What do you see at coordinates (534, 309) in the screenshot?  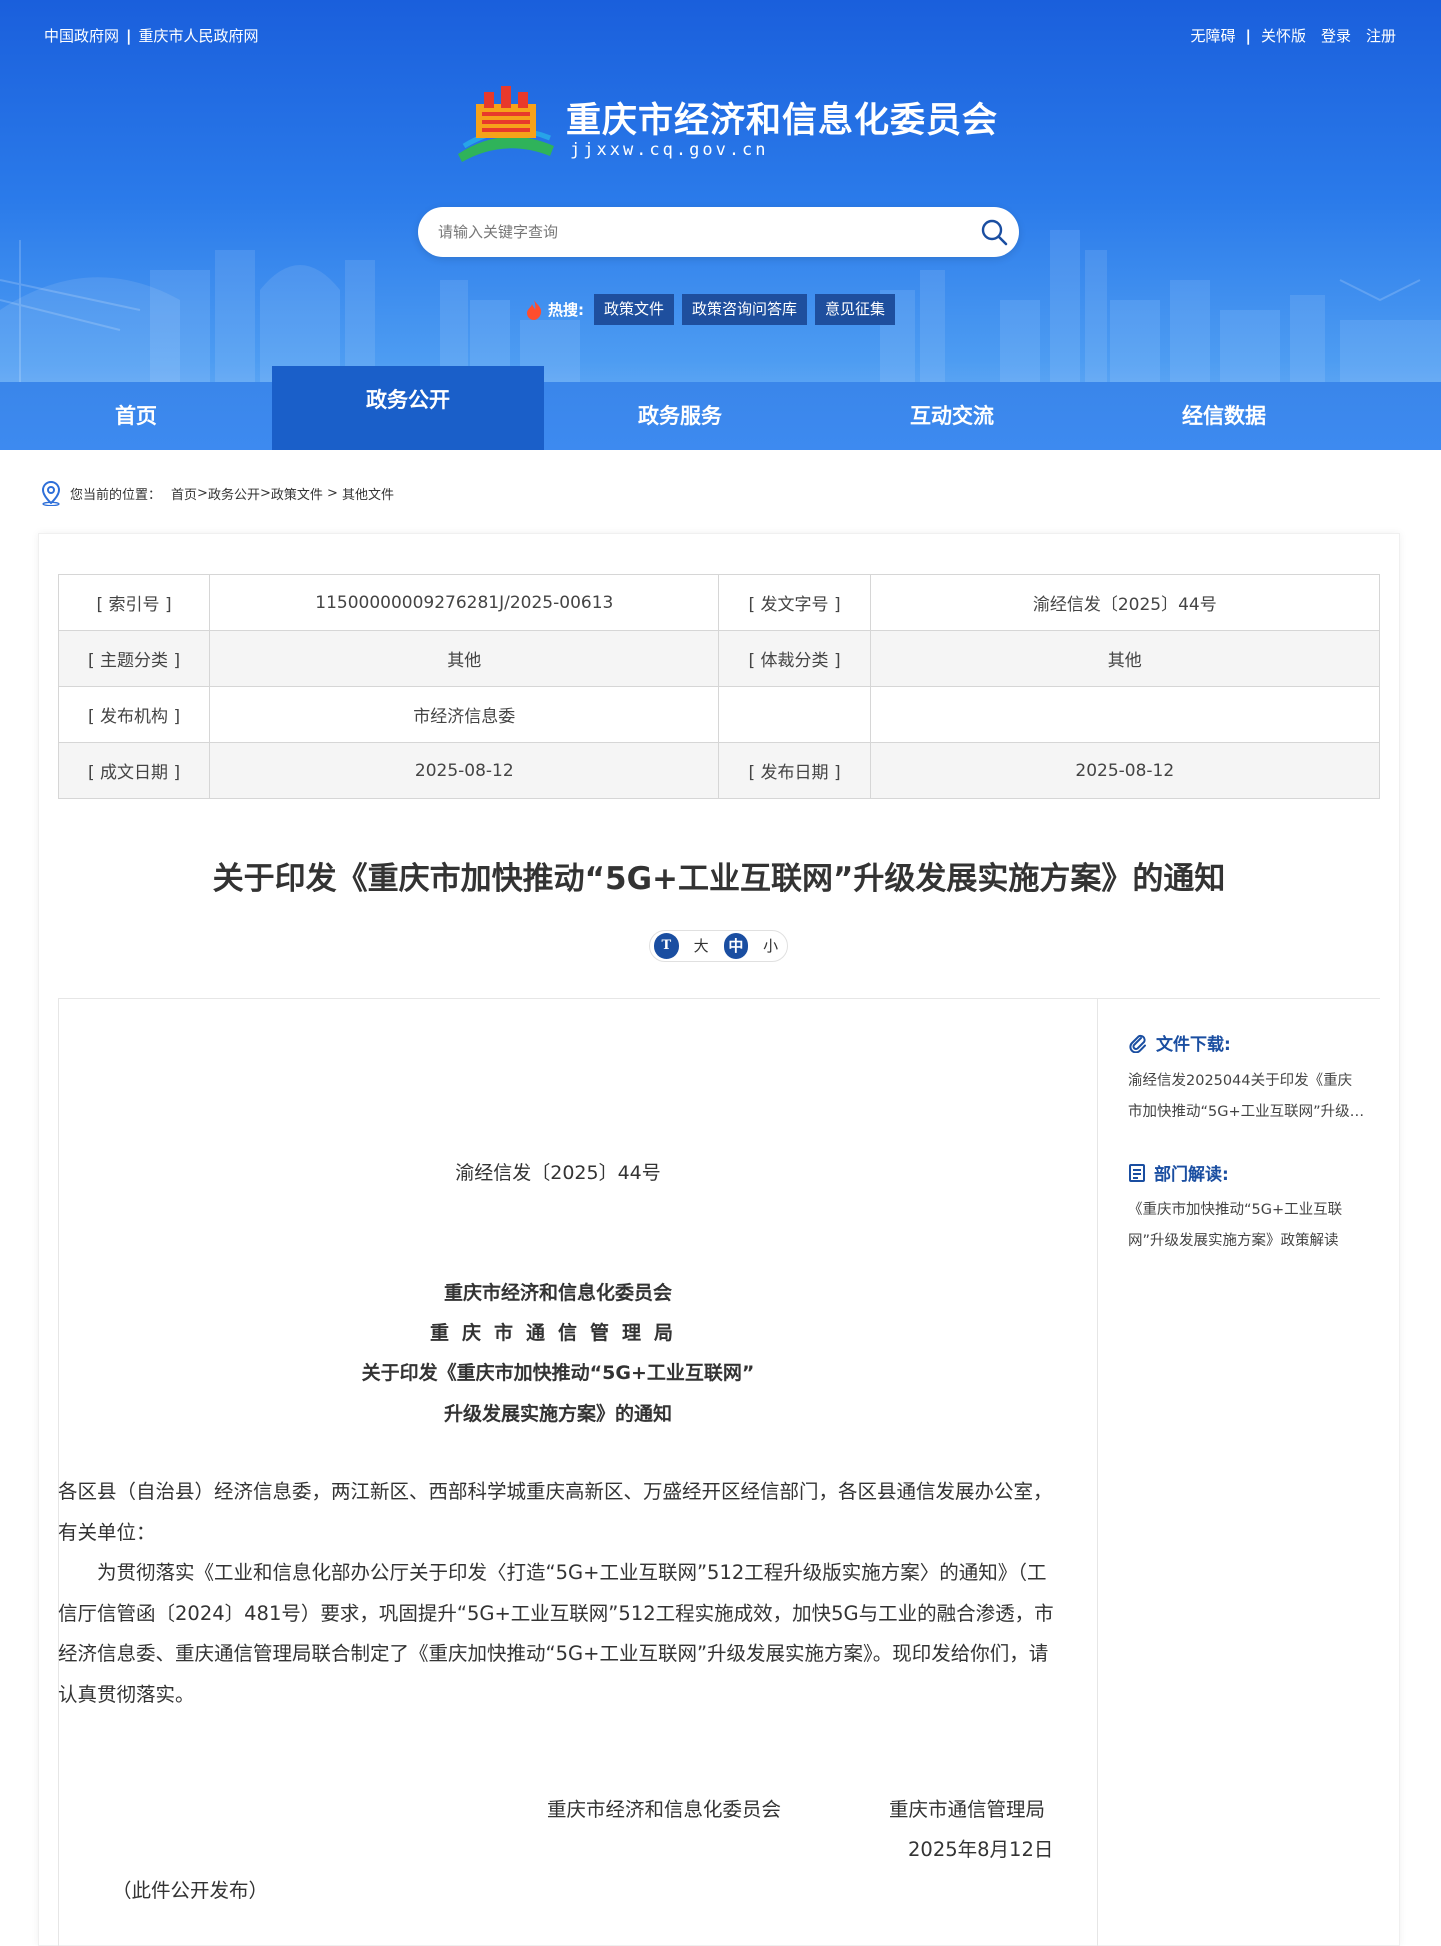 I see `flame-icon` at bounding box center [534, 309].